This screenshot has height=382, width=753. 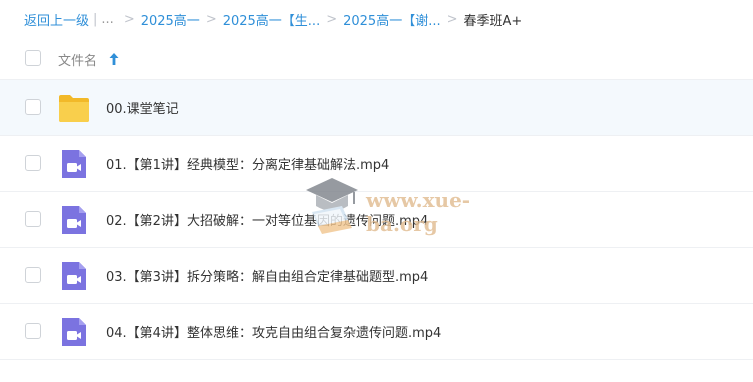 I want to click on file-row: 04.【第4讲】整体思维：攻克自由组合复杂遗传问题.mp4, so click(x=376, y=332).